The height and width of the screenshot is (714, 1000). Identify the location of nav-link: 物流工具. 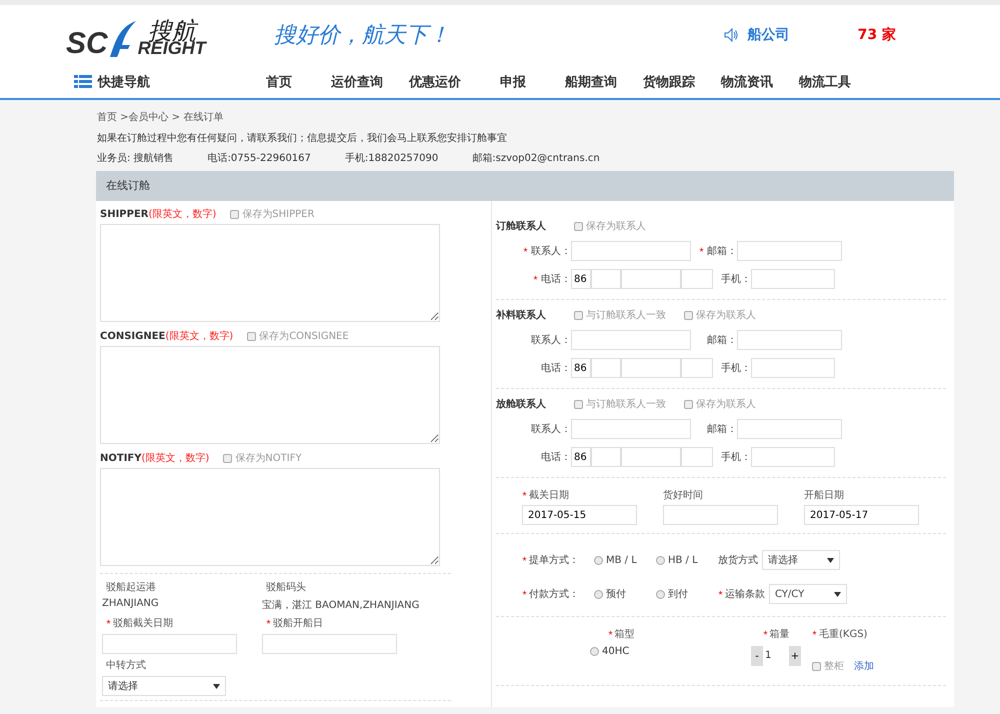
(825, 81).